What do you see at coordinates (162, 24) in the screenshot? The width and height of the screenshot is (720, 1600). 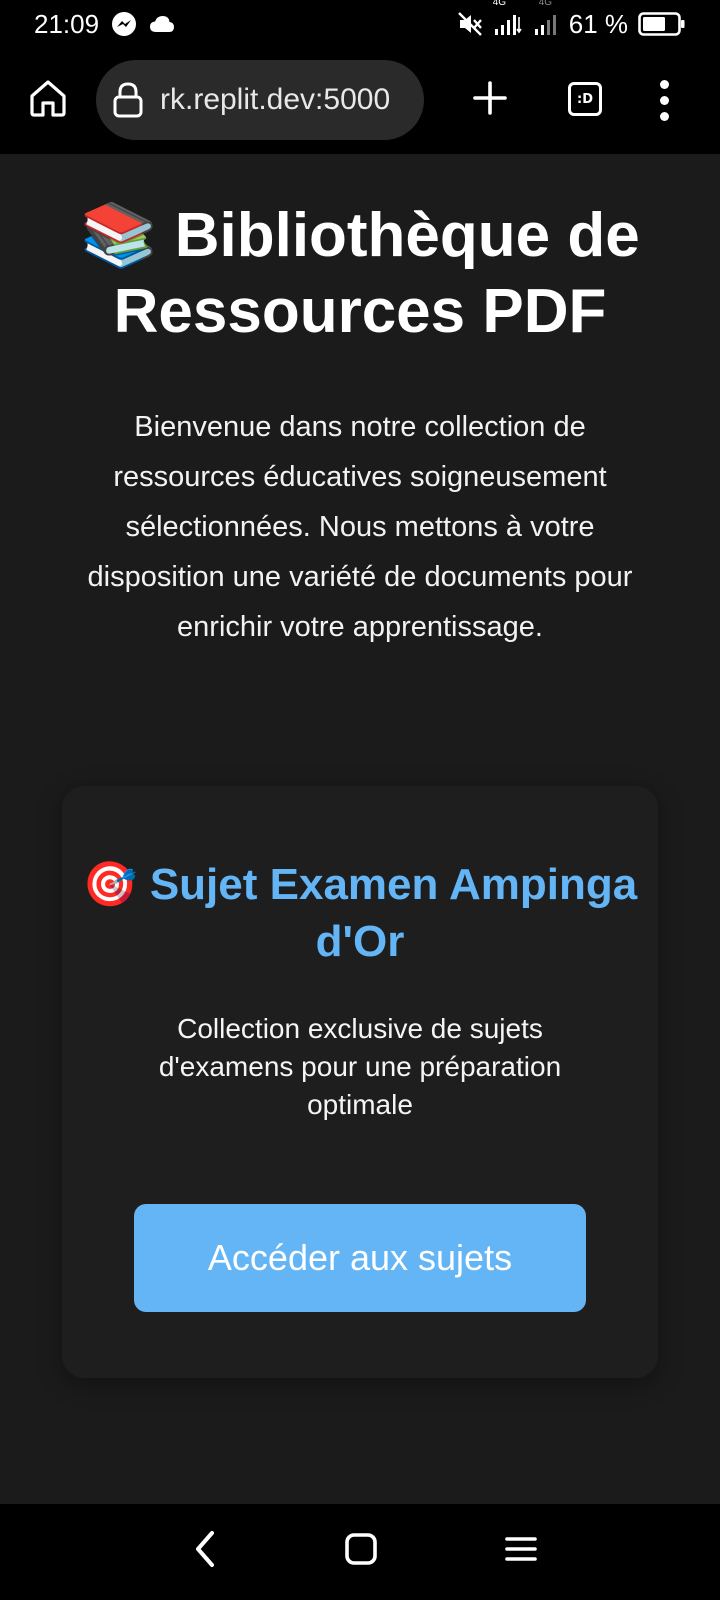 I see `cloud-icon` at bounding box center [162, 24].